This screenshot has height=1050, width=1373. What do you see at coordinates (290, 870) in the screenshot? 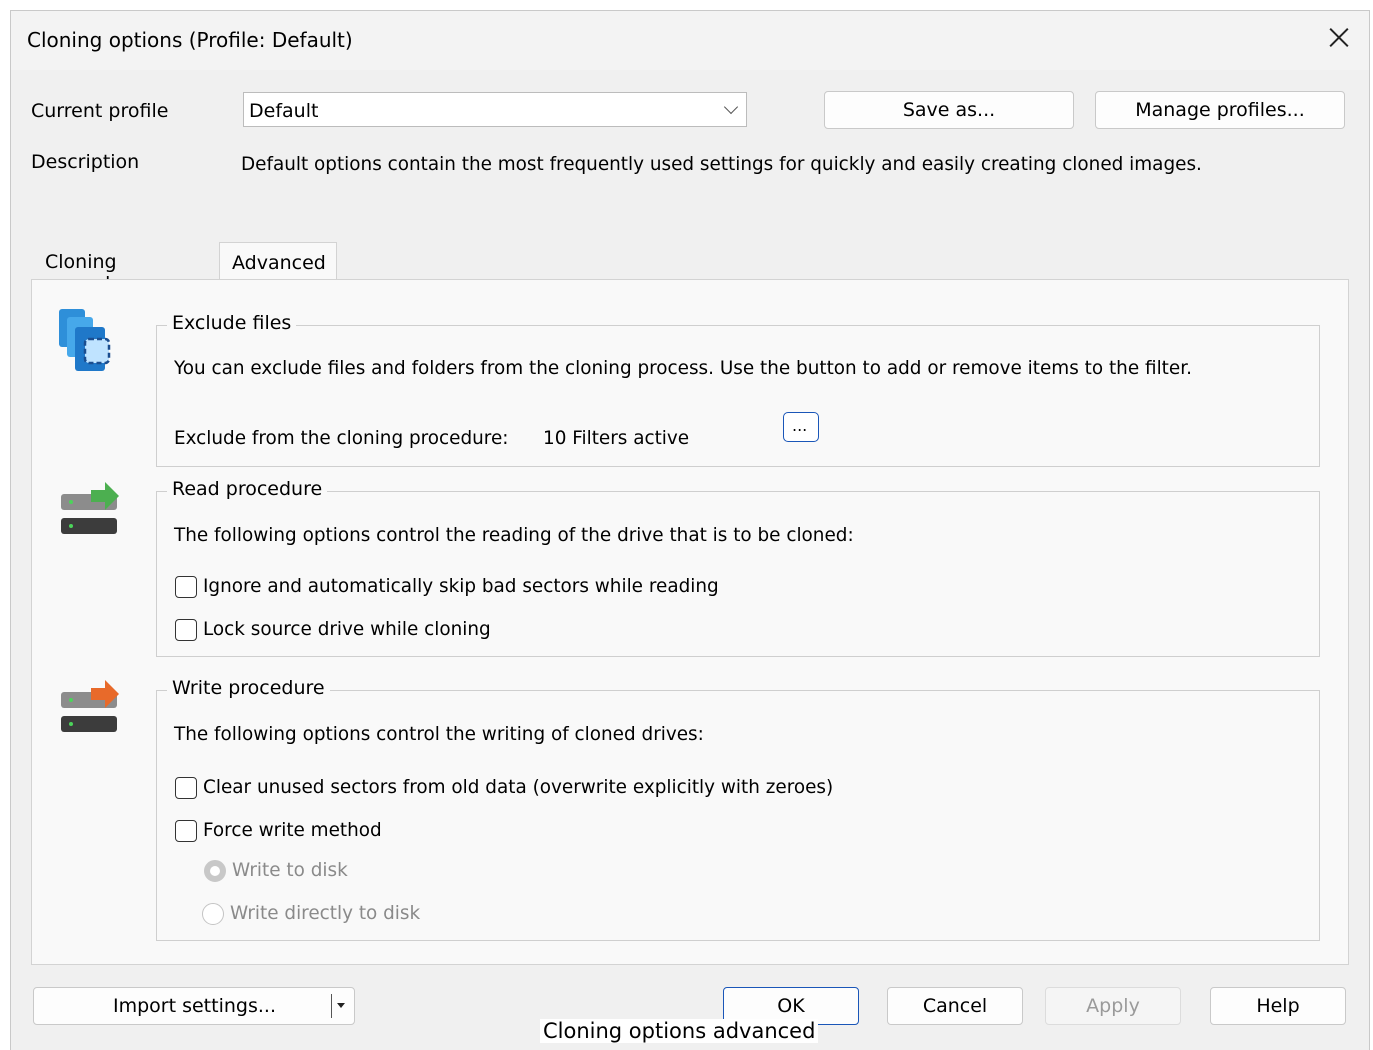
I see `write-to-disk-label: Write to disk` at bounding box center [290, 870].